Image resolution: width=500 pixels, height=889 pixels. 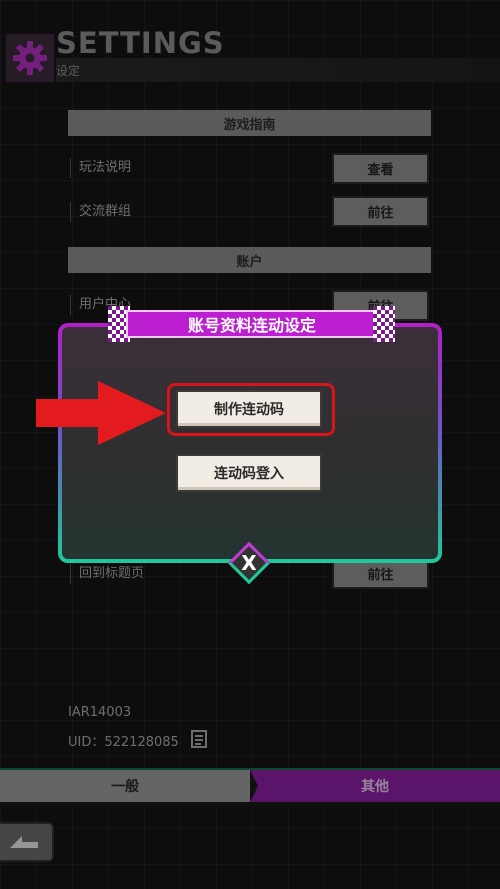 I want to click on arrow-pointer-icon, so click(x=101, y=413).